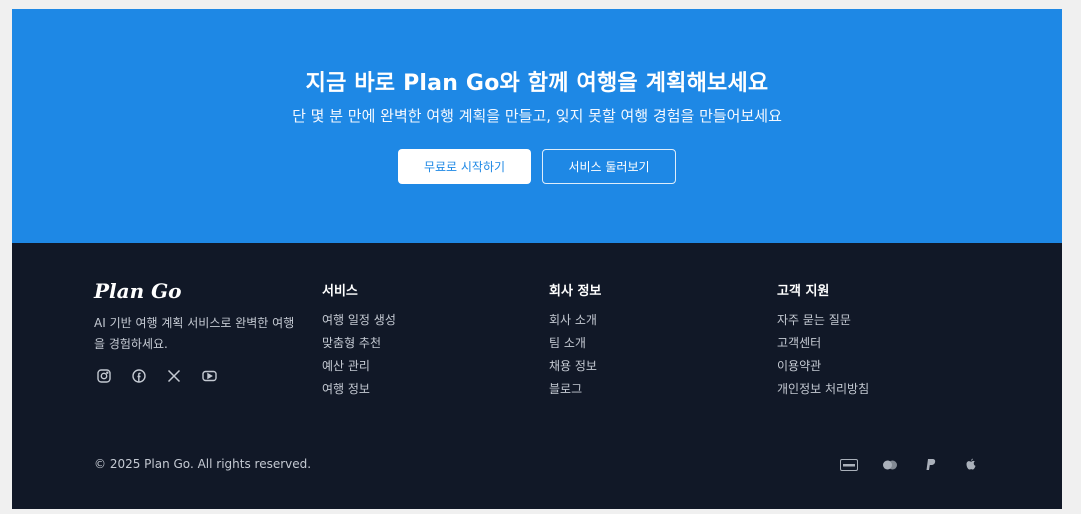  Describe the element at coordinates (340, 291) in the screenshot. I see `column-heading: 서비스` at that location.